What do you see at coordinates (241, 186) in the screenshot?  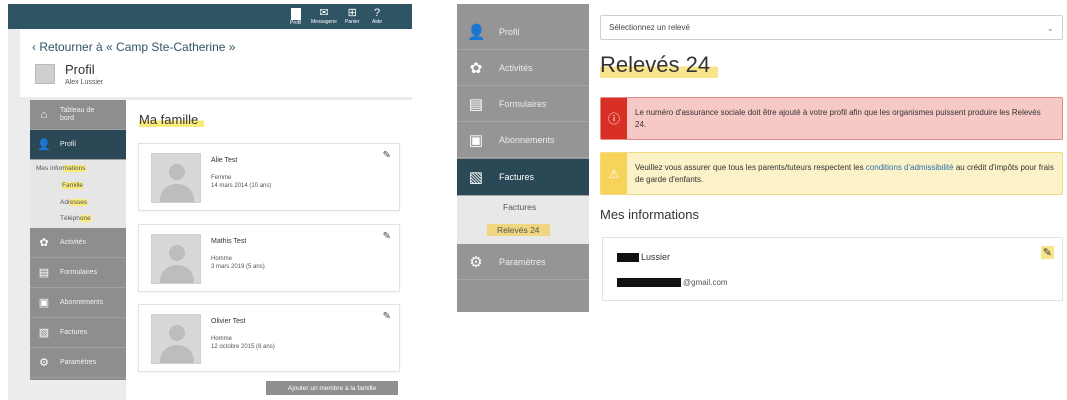 I see `member-birthdate: 14 mars 2014 (10 ans)` at bounding box center [241, 186].